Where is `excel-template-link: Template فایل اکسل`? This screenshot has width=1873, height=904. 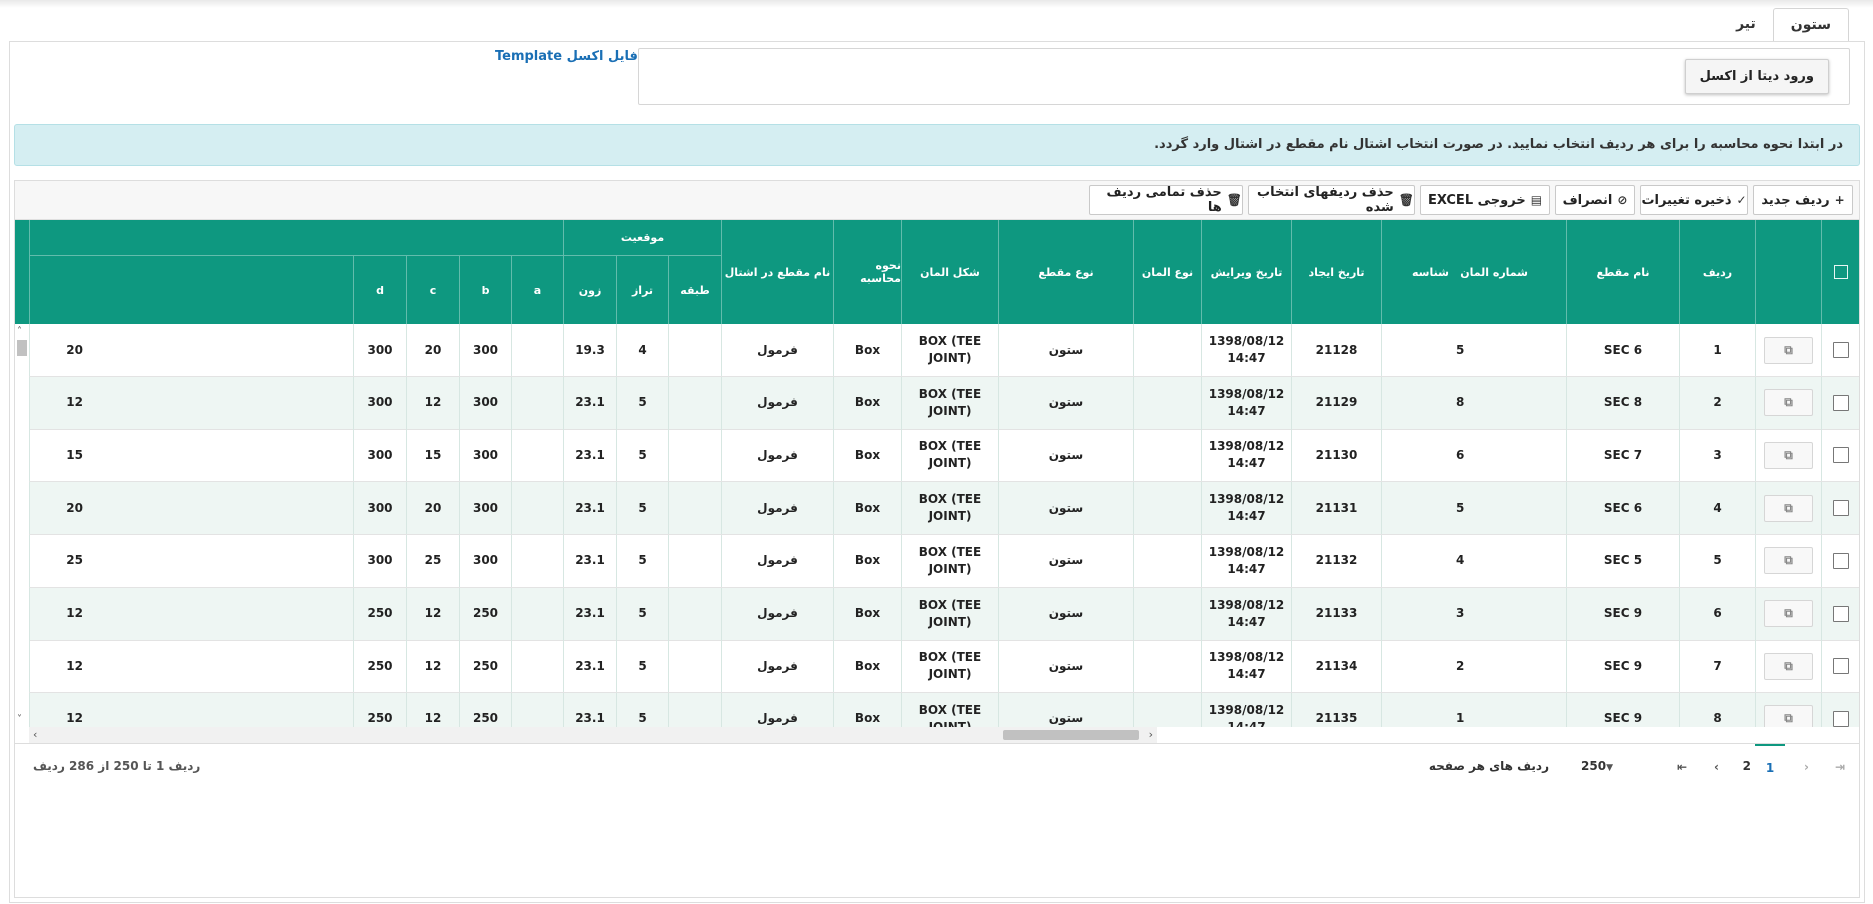 excel-template-link: Template فایل اکسل is located at coordinates (566, 56).